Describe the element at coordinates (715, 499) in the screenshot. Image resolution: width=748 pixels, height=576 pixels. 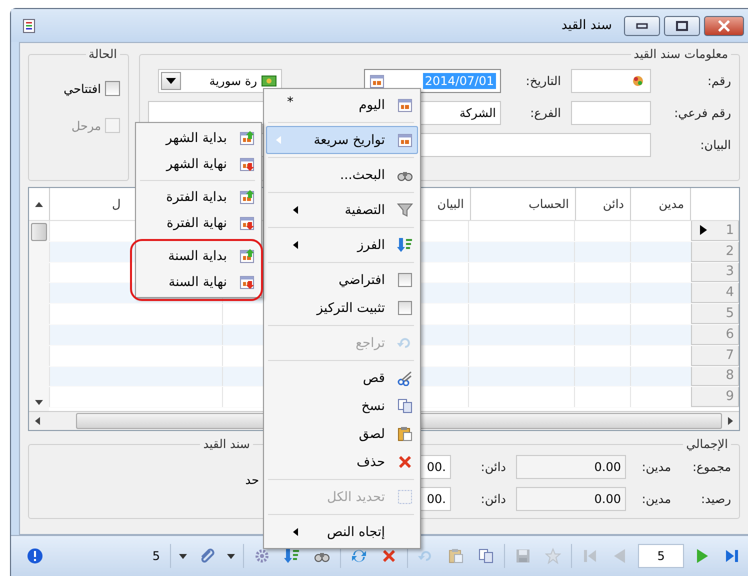
I see `field-label: رصيد:` at that location.